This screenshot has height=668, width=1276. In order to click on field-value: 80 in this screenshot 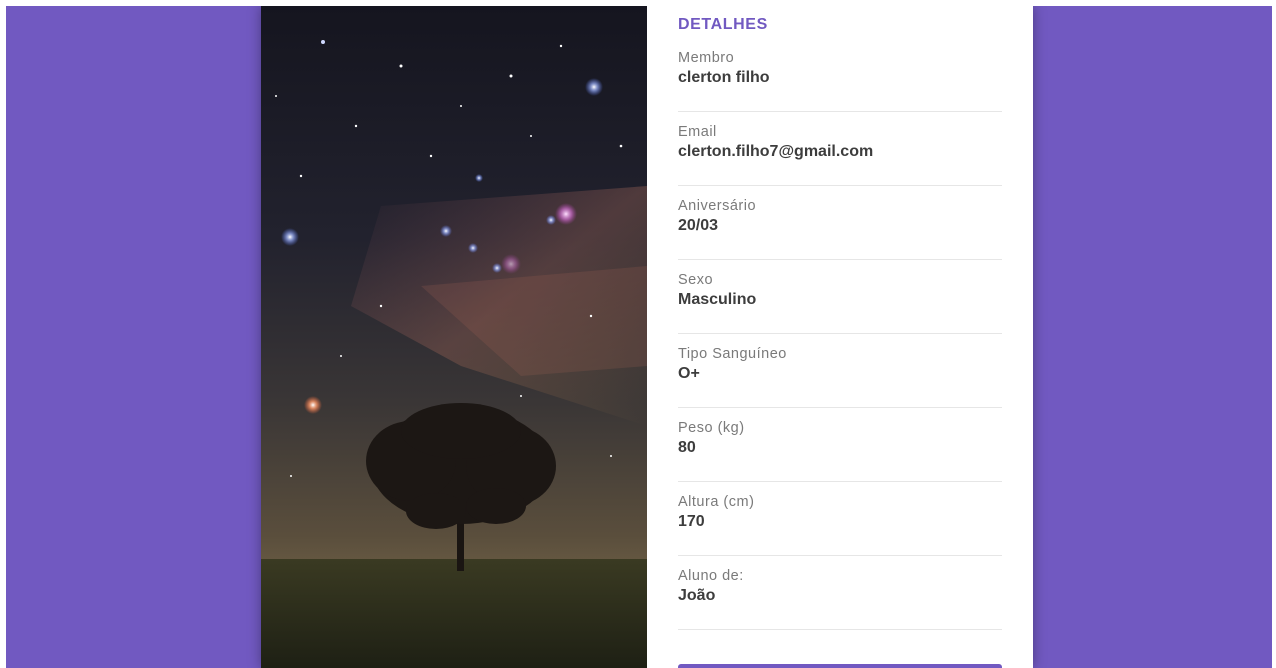, I will do `click(687, 447)`.